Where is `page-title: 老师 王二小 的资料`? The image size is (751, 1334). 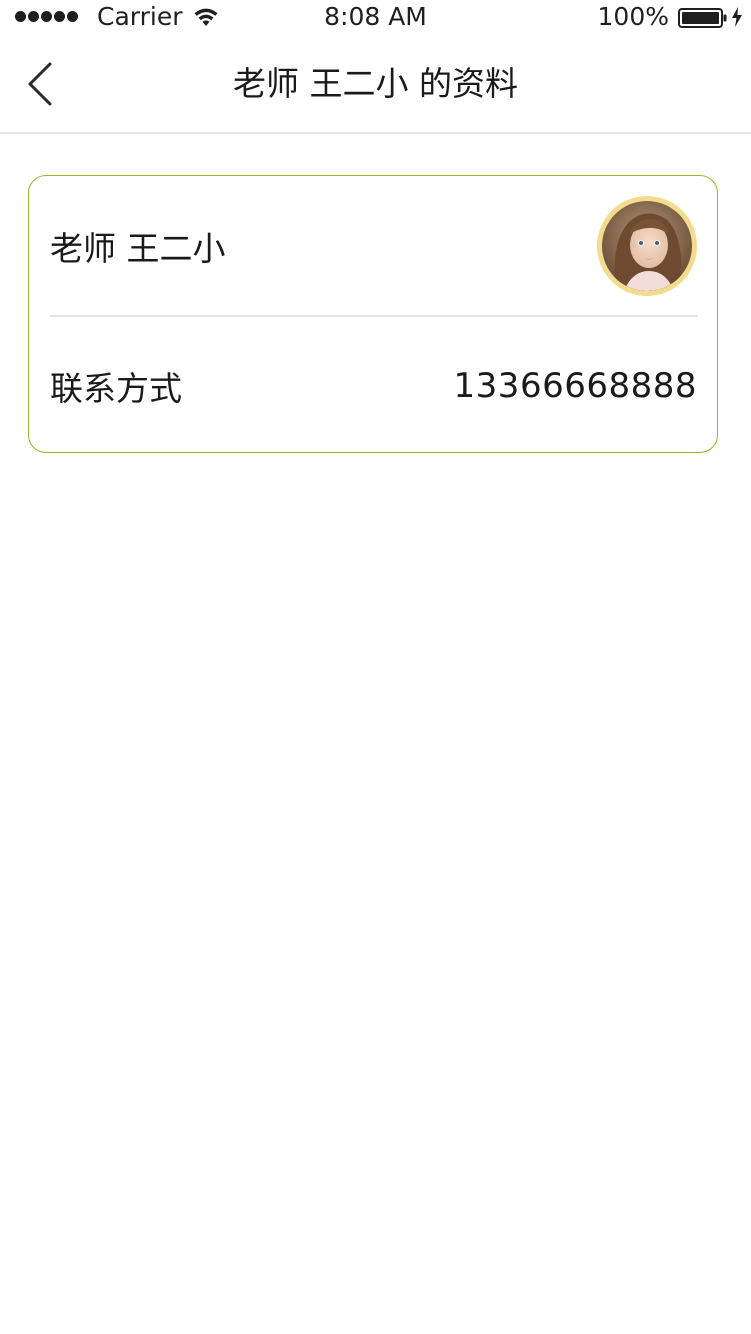
page-title: 老师 王二小 的资料 is located at coordinates (375, 83).